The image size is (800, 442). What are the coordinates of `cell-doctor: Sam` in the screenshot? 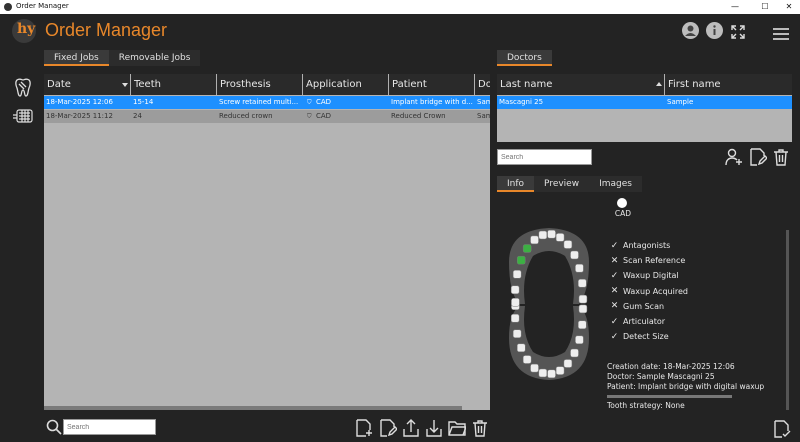 It's located at (483, 116).